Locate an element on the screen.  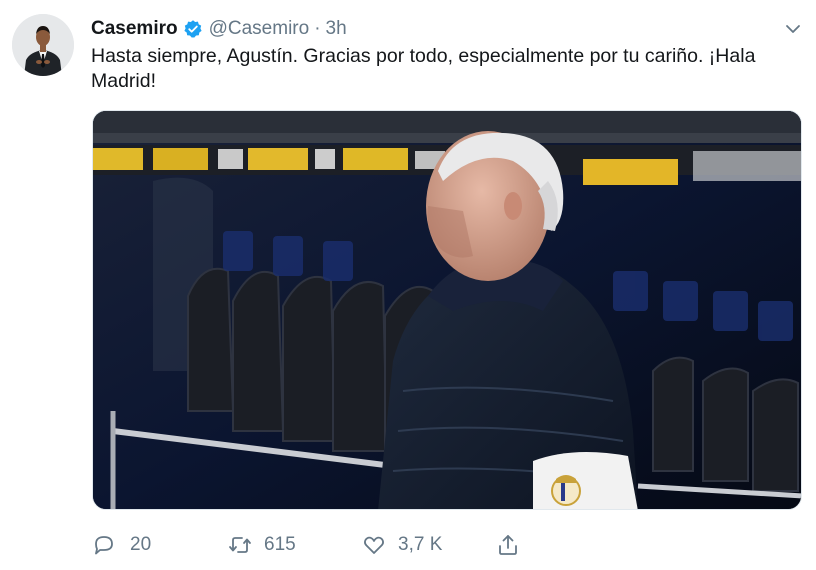
avatar-image is located at coordinates (43, 45).